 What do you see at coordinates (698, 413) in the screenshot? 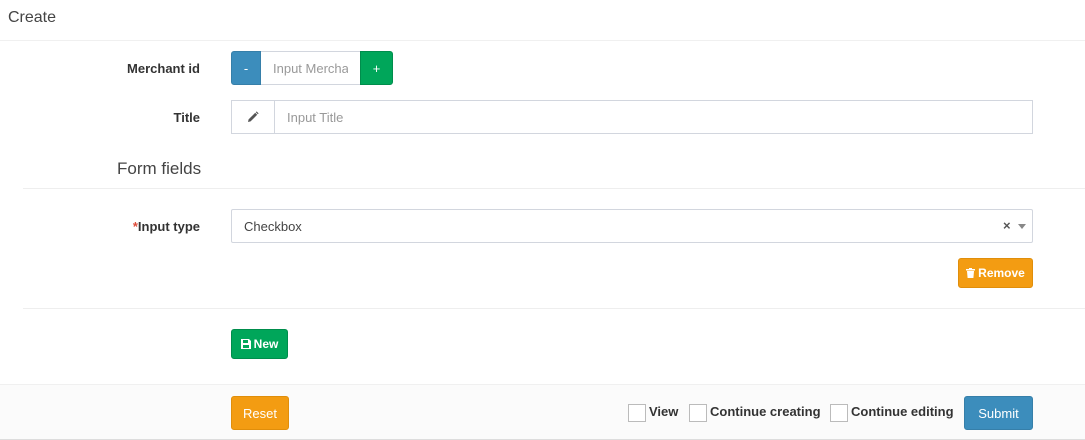
I see `continue-creating-checkbox` at bounding box center [698, 413].